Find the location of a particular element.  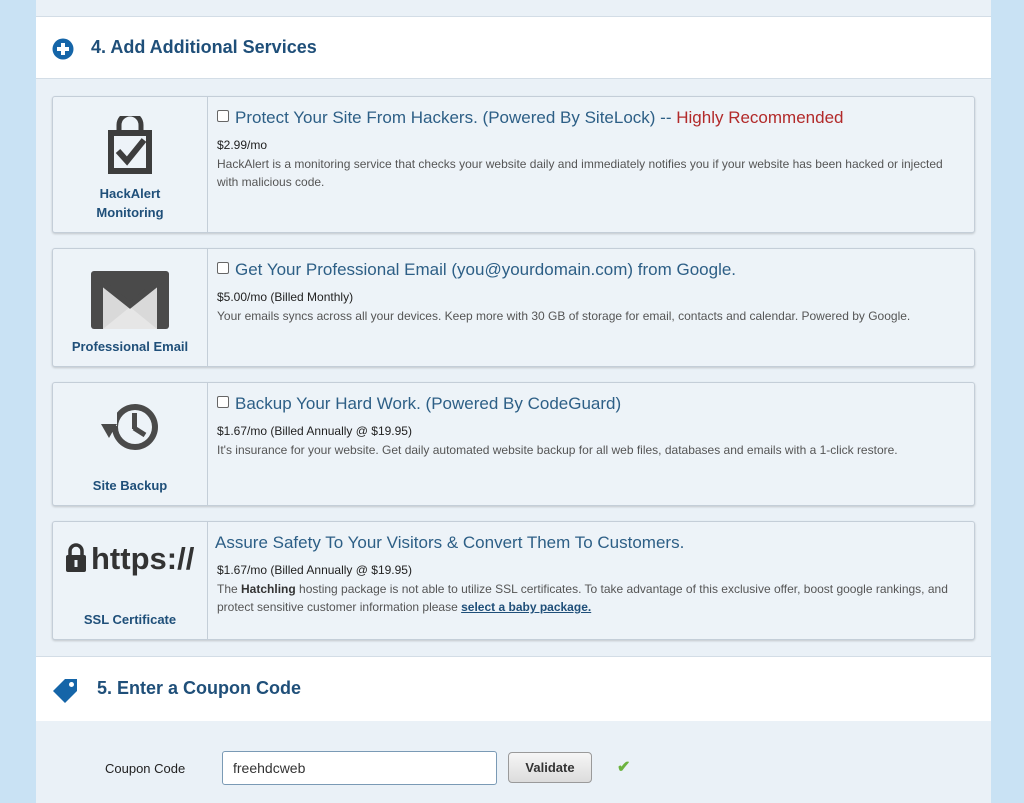

service-badge: Site Backup is located at coordinates (130, 444).